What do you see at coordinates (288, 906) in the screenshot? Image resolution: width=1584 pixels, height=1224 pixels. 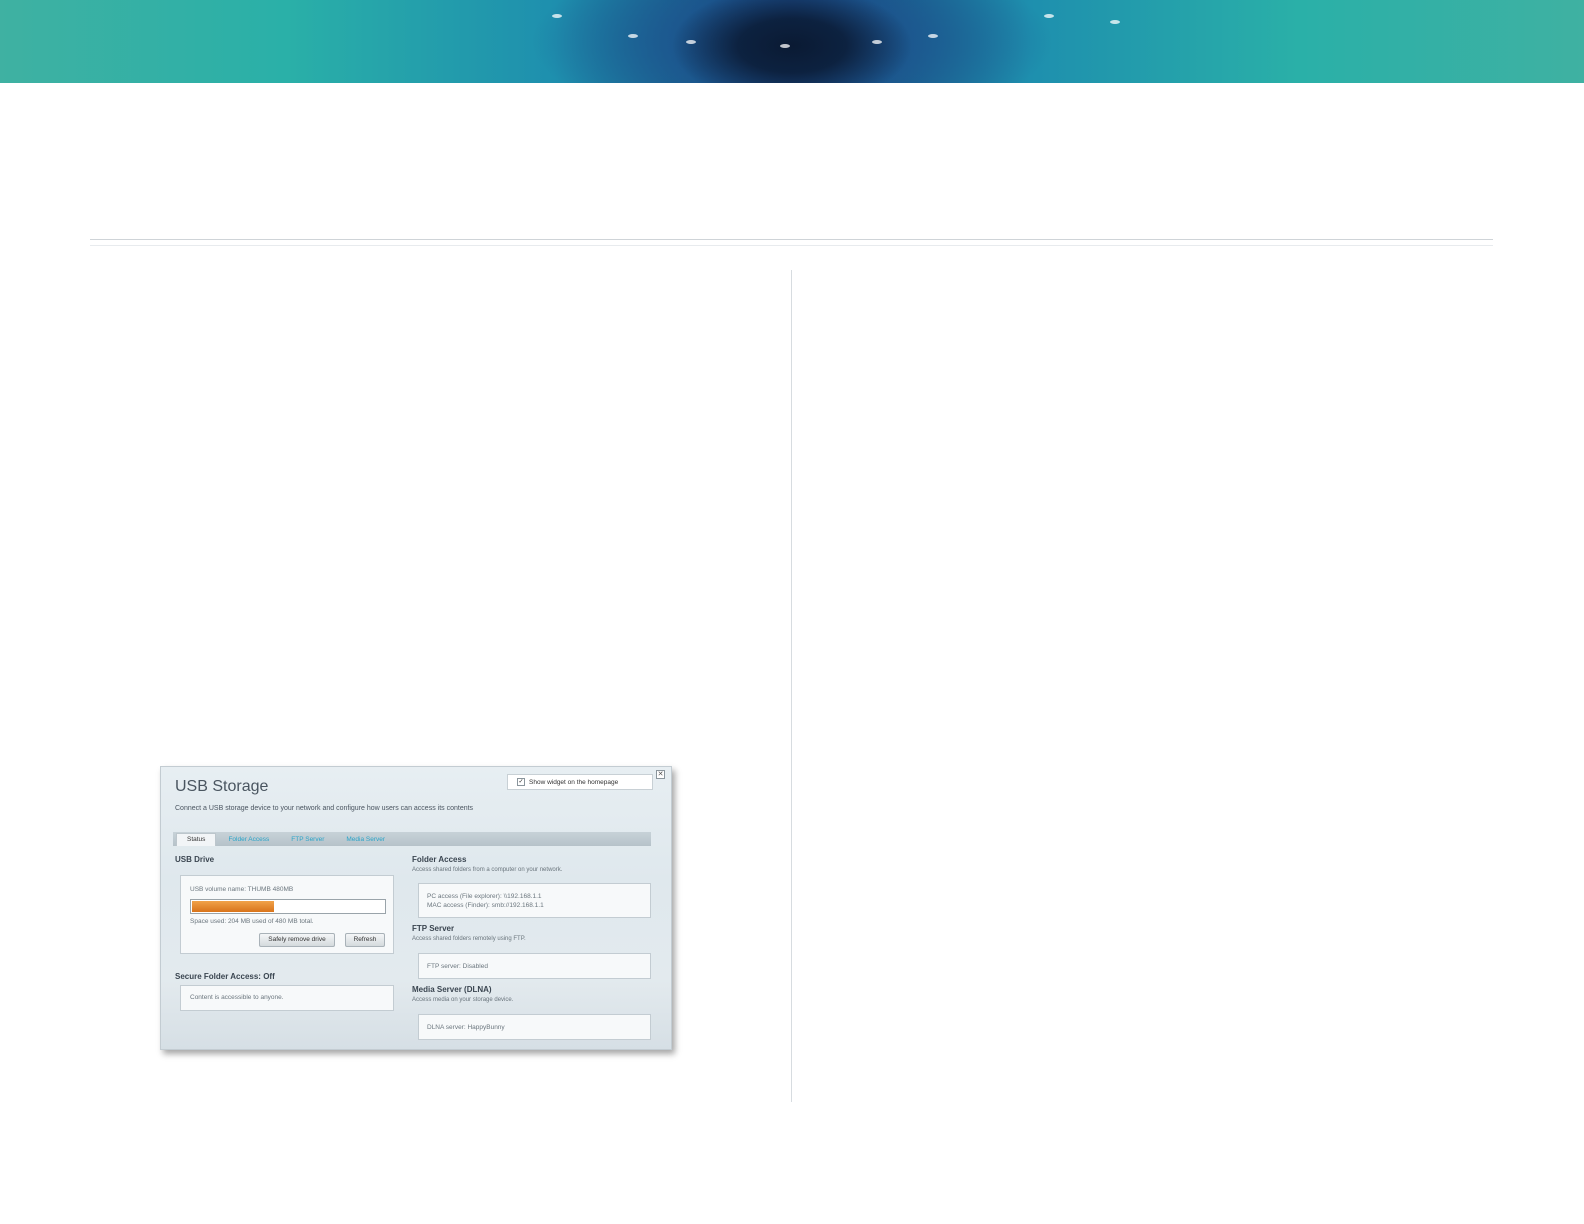 I see `space-used-progress-bar` at bounding box center [288, 906].